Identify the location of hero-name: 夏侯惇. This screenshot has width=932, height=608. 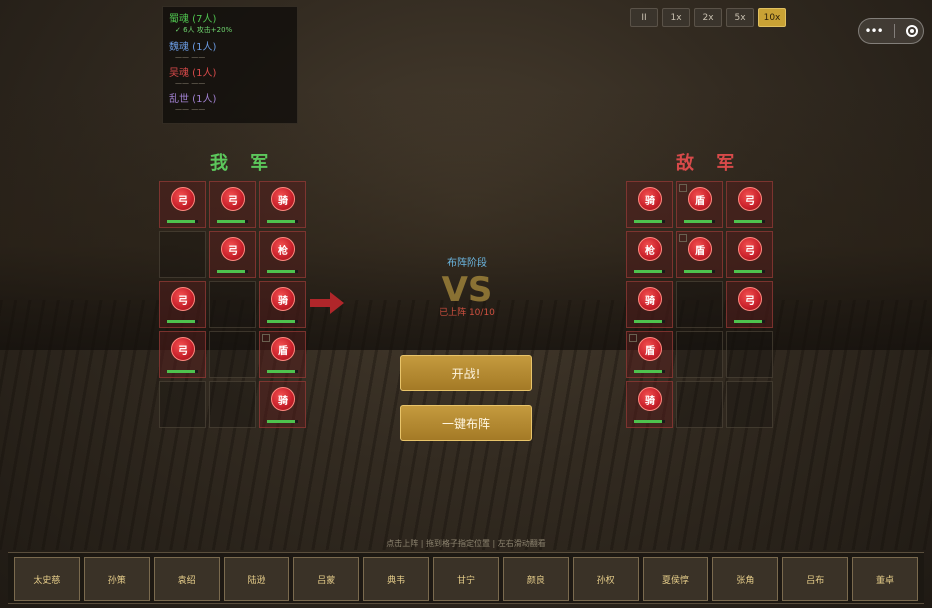
(676, 580).